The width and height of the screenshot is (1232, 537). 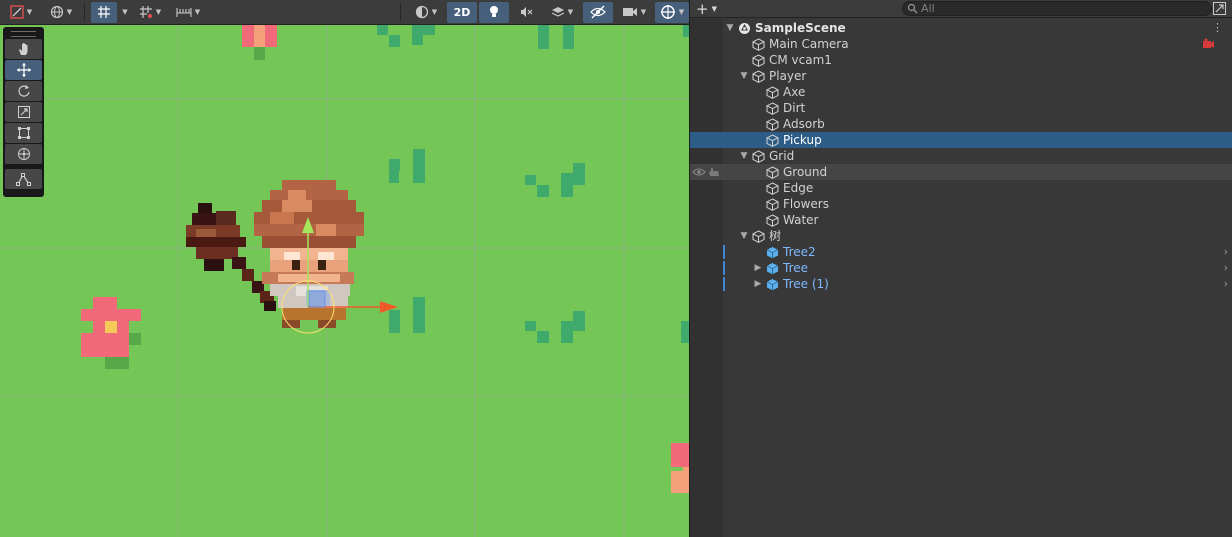 I want to click on hidden-objects-toggle, so click(x=598, y=12).